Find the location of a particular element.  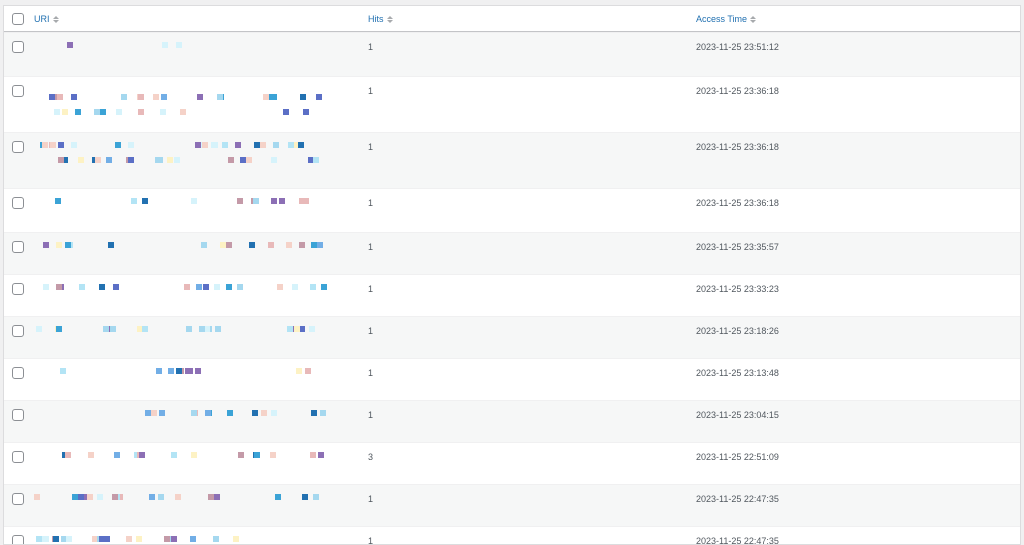

table-header-row: URI Hits Access Time is located at coordinates (512, 19).